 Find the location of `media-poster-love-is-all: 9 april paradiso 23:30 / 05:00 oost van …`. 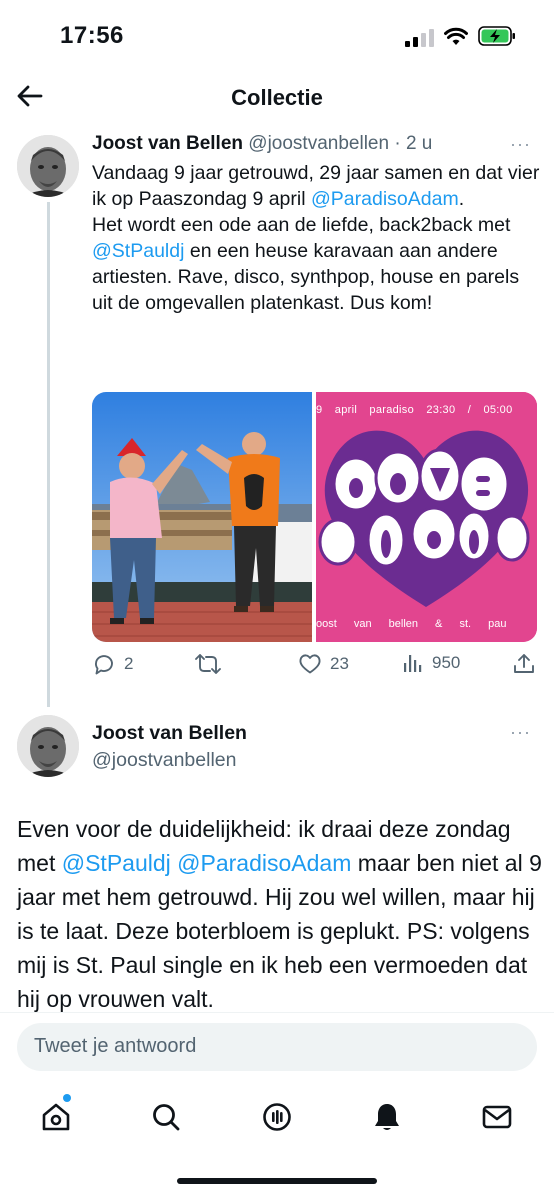

media-poster-love-is-all: 9 april paradiso 23:30 / 05:00 oost van … is located at coordinates (426, 517).